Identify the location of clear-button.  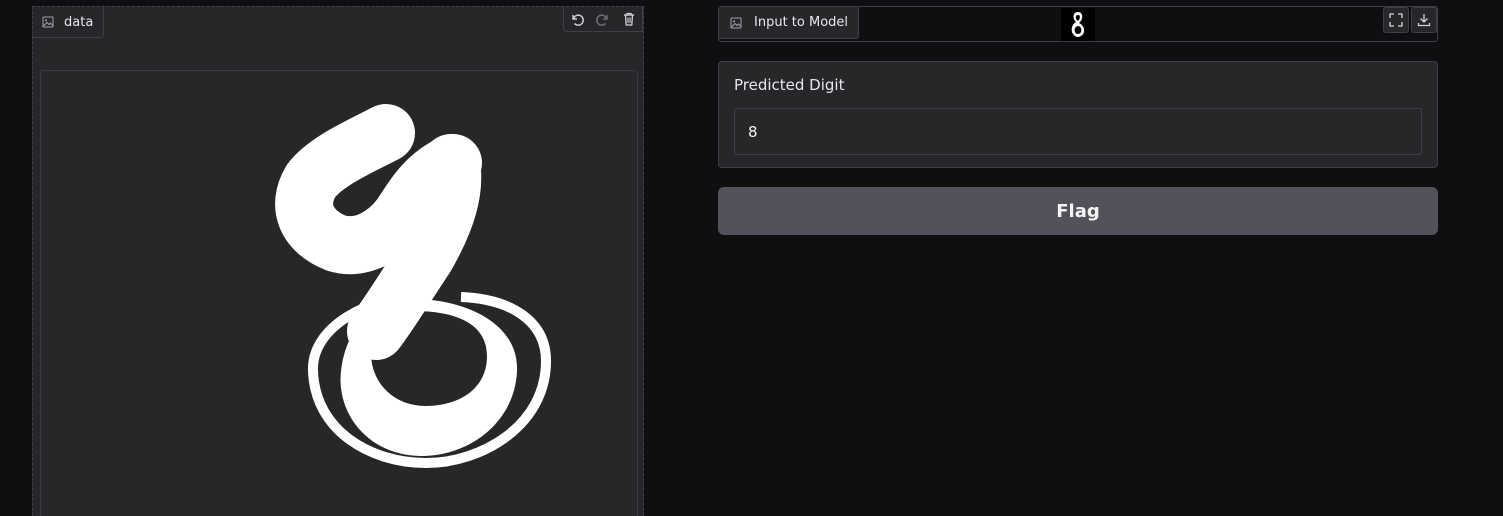
(629, 19).